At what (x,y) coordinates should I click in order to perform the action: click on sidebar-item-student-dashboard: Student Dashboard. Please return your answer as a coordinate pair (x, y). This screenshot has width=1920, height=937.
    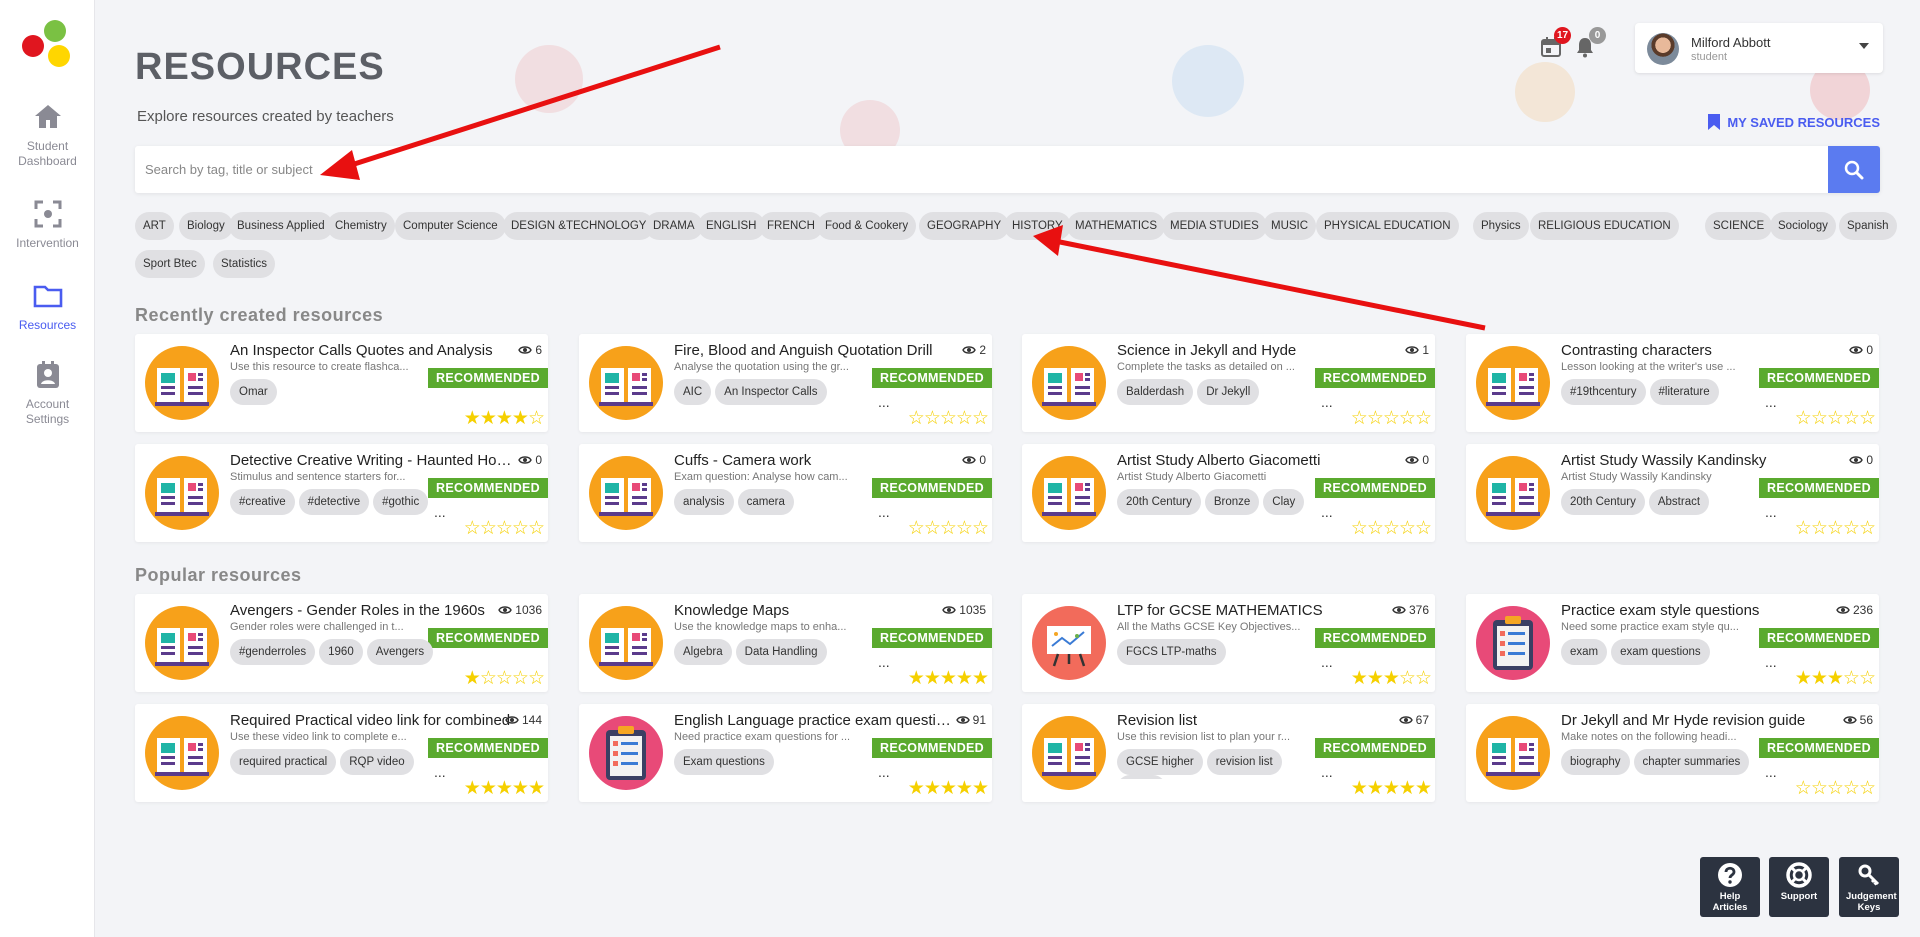
    Looking at the image, I should click on (47, 135).